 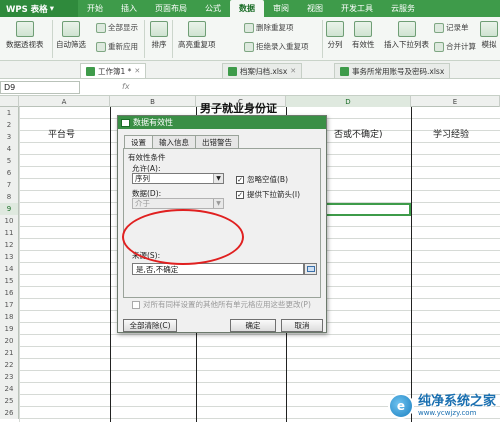 I want to click on show-all-label: 全部显示, so click(x=123, y=27).